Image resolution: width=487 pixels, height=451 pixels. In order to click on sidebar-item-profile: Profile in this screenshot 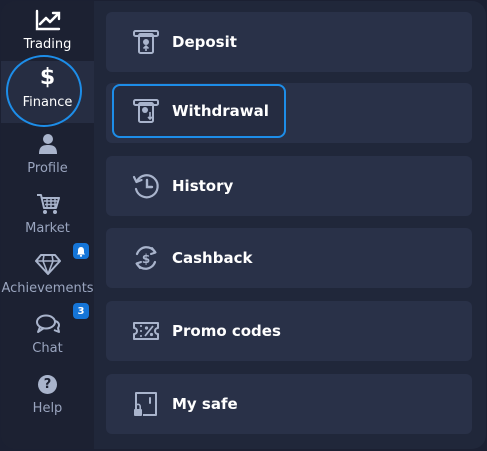, I will do `click(47, 156)`.